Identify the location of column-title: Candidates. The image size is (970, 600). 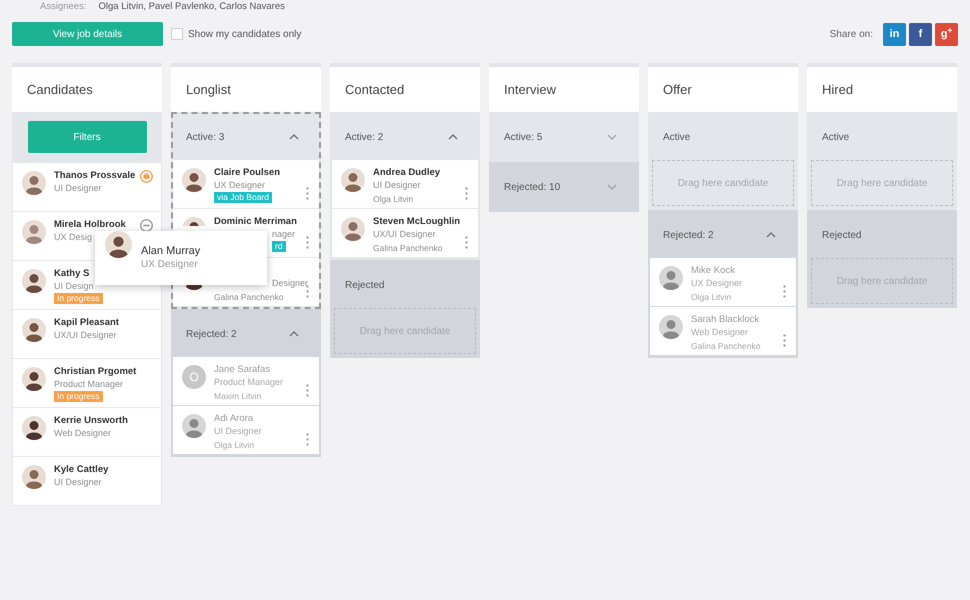
(60, 89).